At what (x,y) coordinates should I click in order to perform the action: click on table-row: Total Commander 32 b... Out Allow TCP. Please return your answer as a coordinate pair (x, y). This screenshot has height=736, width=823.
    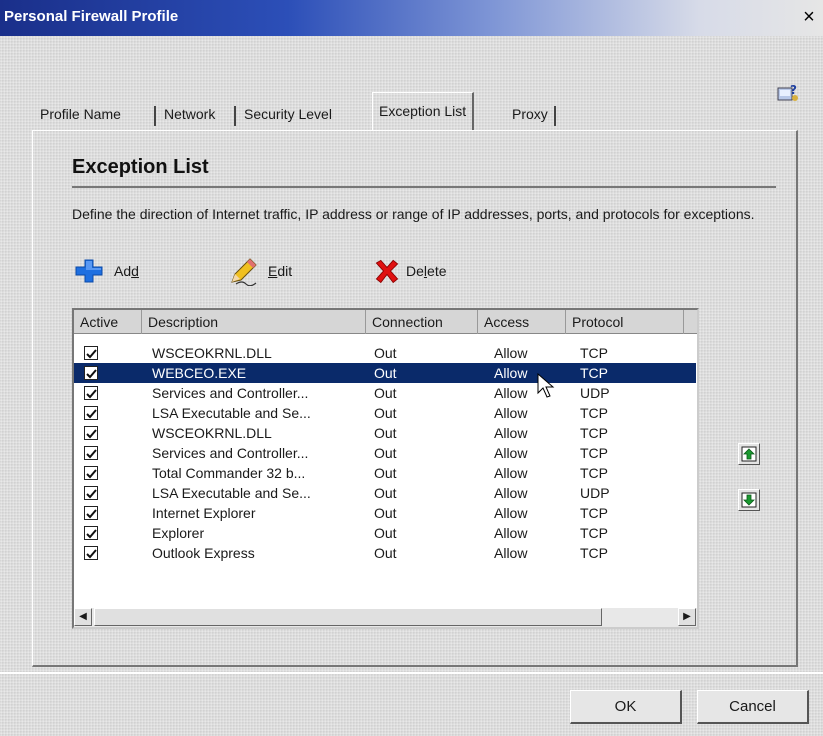
    Looking at the image, I should click on (385, 473).